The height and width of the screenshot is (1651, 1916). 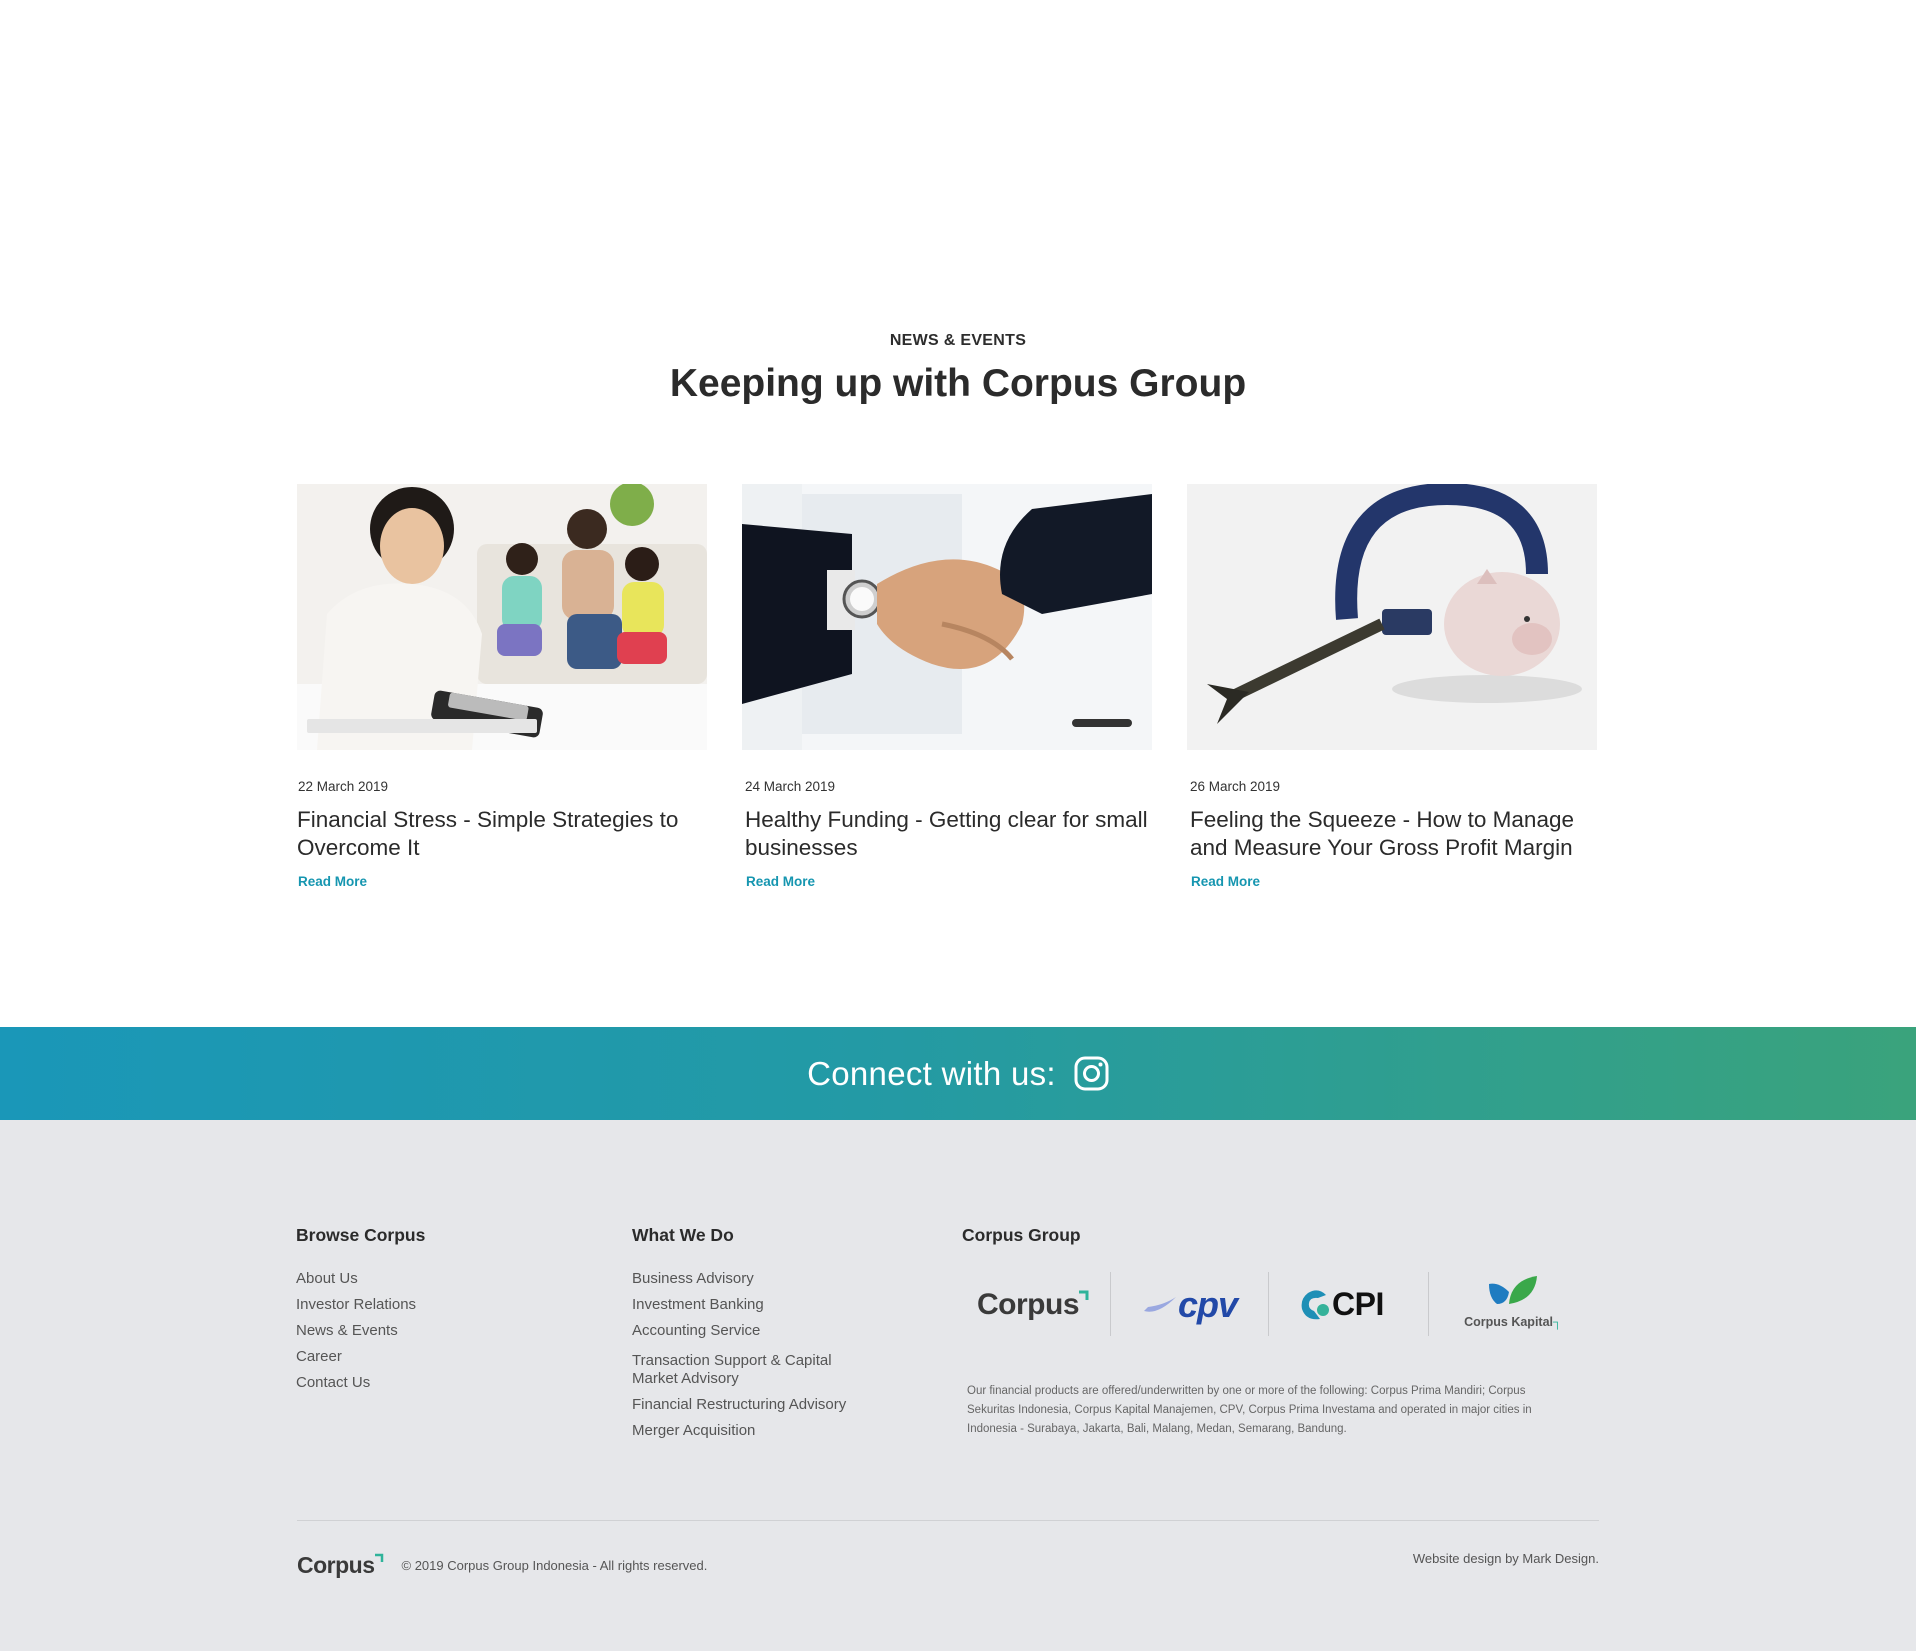 I want to click on footer-link-contact-us: Contact Us, so click(x=360, y=1383).